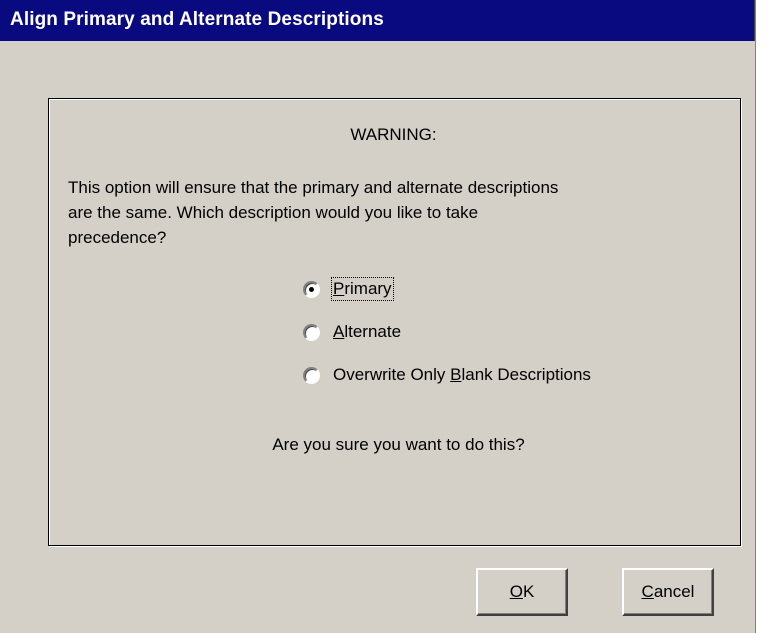  Describe the element at coordinates (367, 332) in the screenshot. I see `radio-alternate-label: Alternate` at that location.